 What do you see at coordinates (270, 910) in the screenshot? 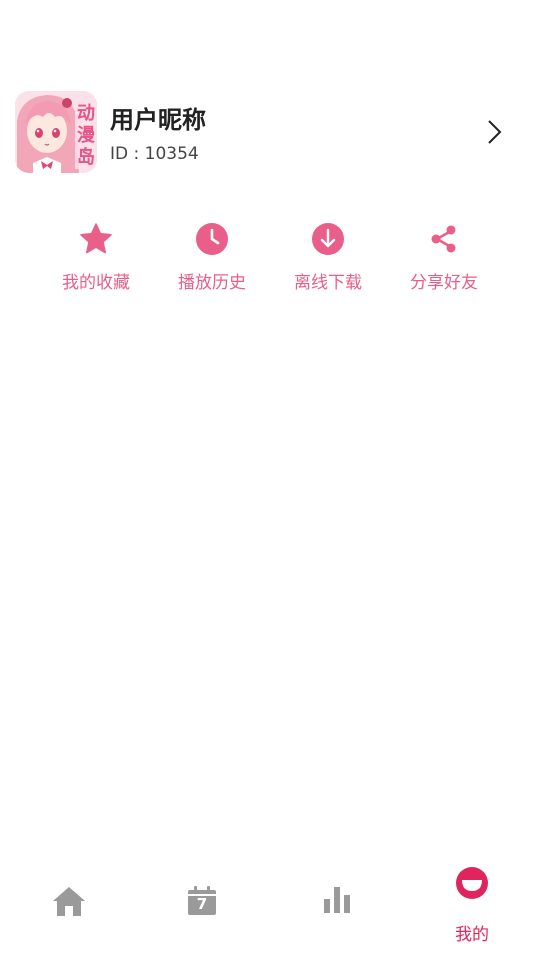
I see `bottom-tab-bar: 7 我的` at bounding box center [270, 910].